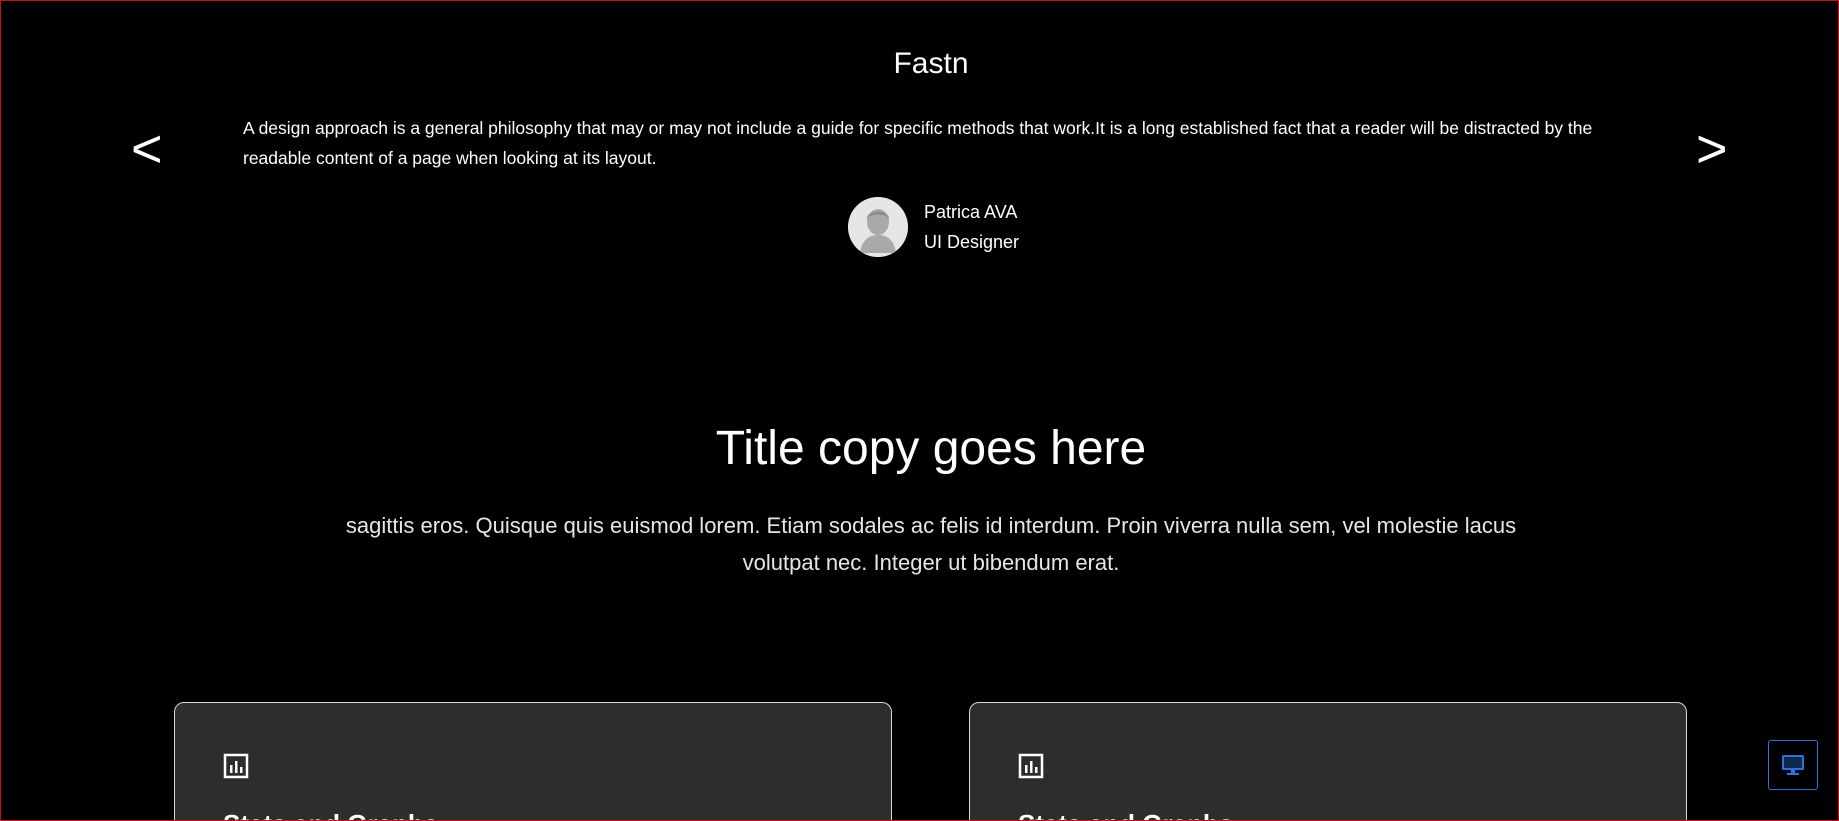  I want to click on section-title: Title copy goes here, so click(931, 448).